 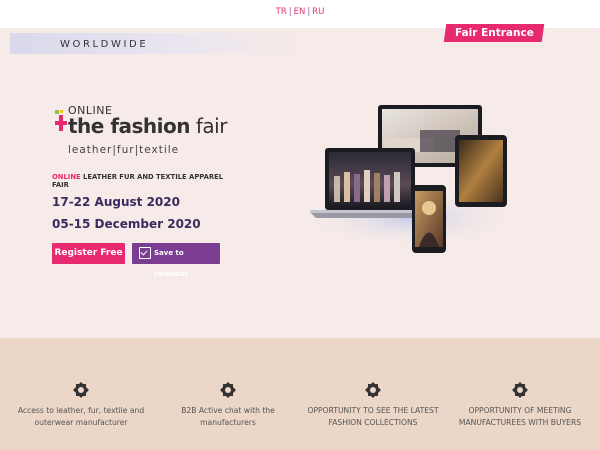 What do you see at coordinates (410, 179) in the screenshot?
I see `devices-illustration` at bounding box center [410, 179].